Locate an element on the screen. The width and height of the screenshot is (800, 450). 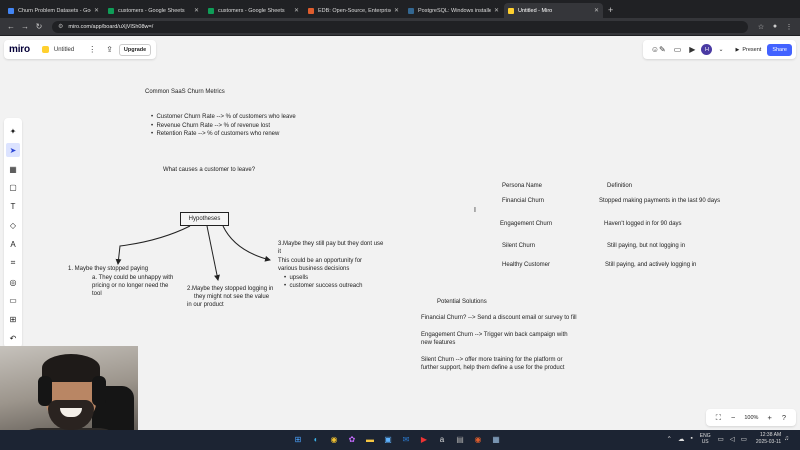
url-bar: ⚙ miro.com/app/board/uXjVlSh08w=/ is located at coordinates (400, 26).